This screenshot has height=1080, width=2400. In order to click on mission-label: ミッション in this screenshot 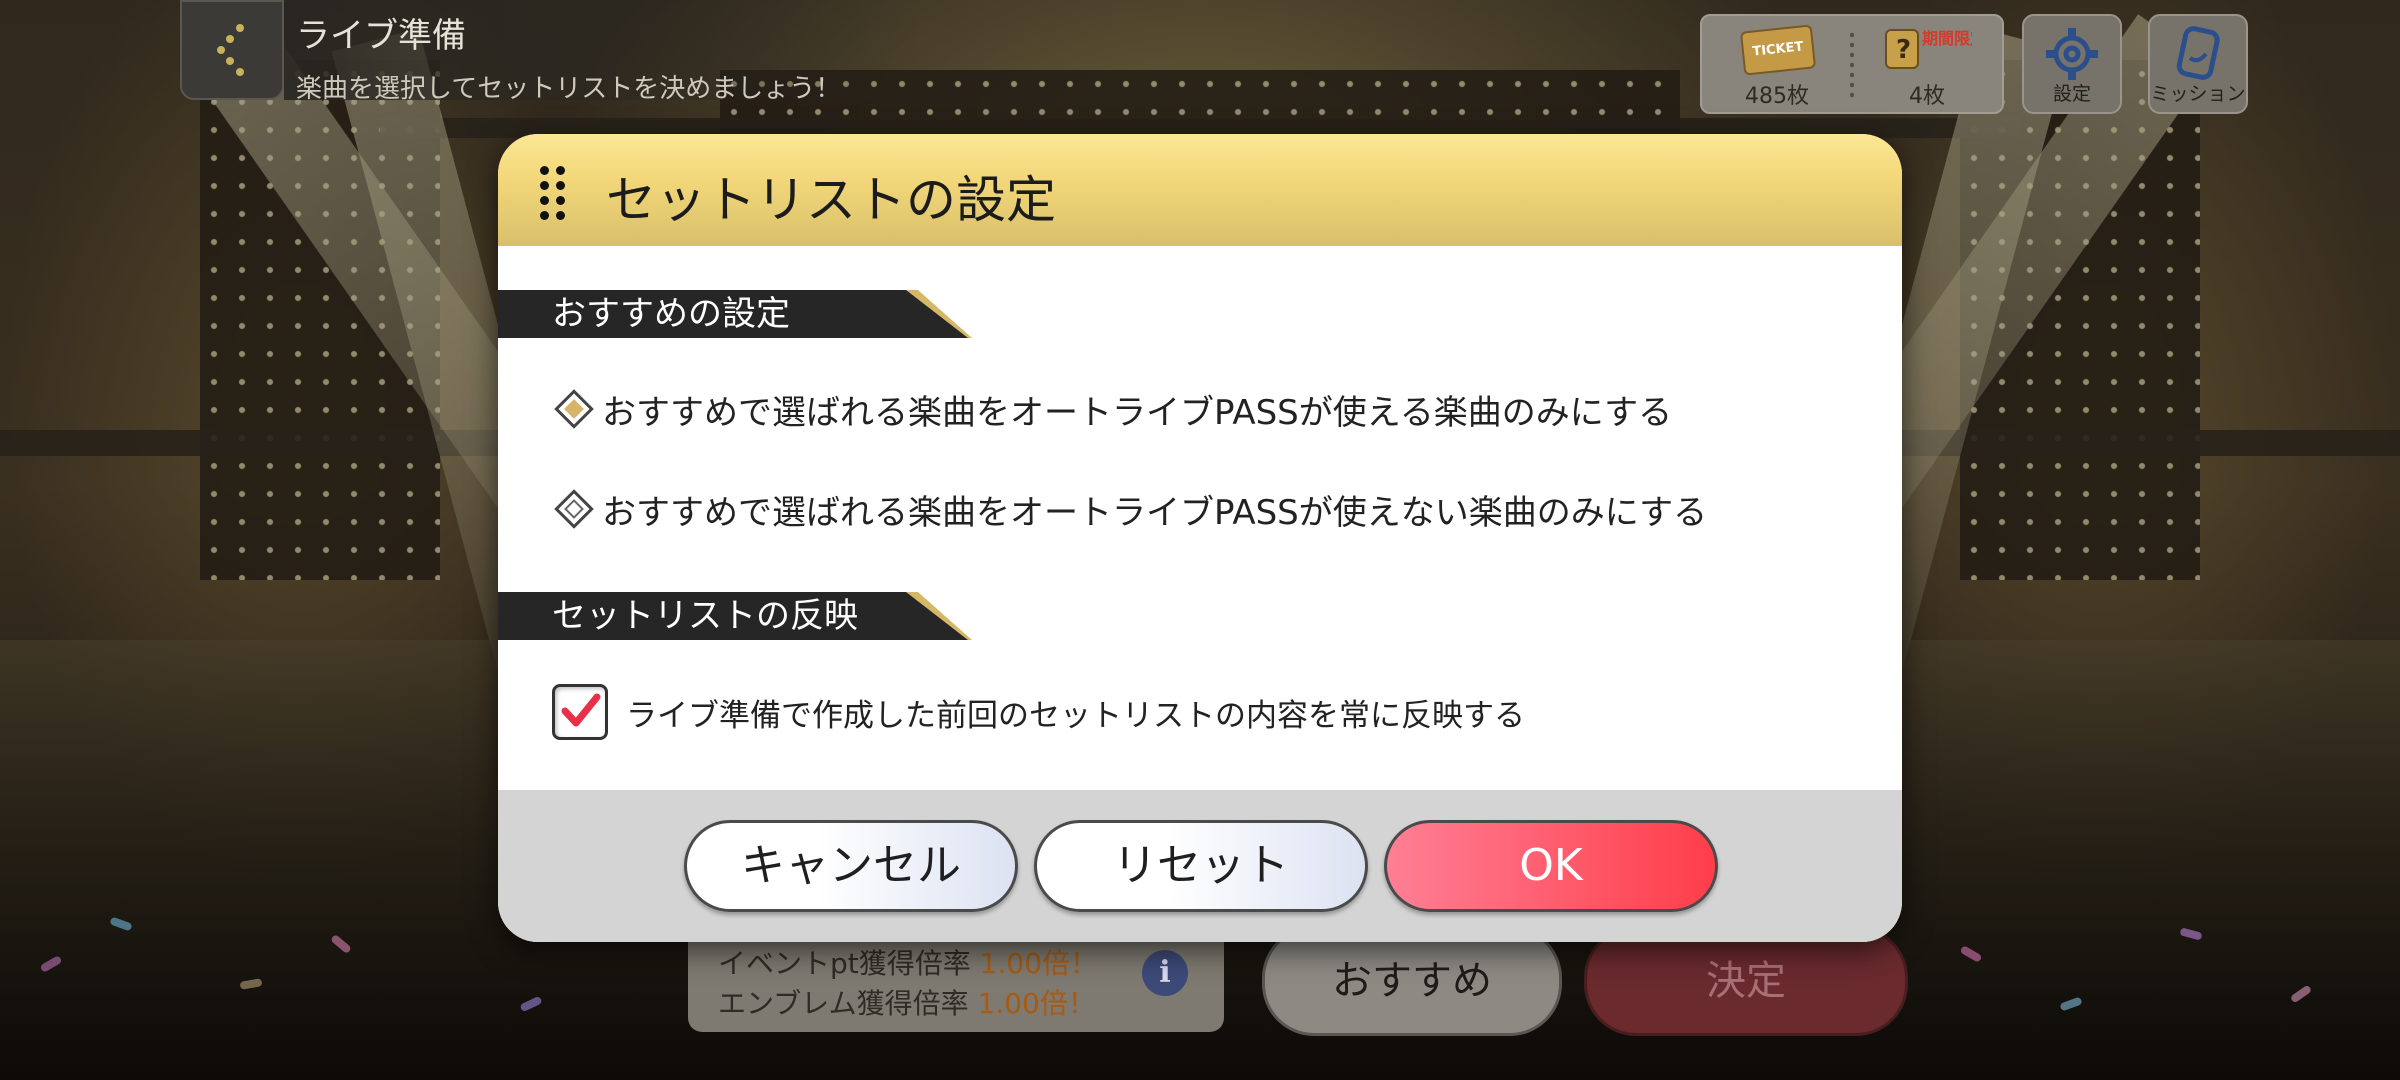, I will do `click(2198, 94)`.